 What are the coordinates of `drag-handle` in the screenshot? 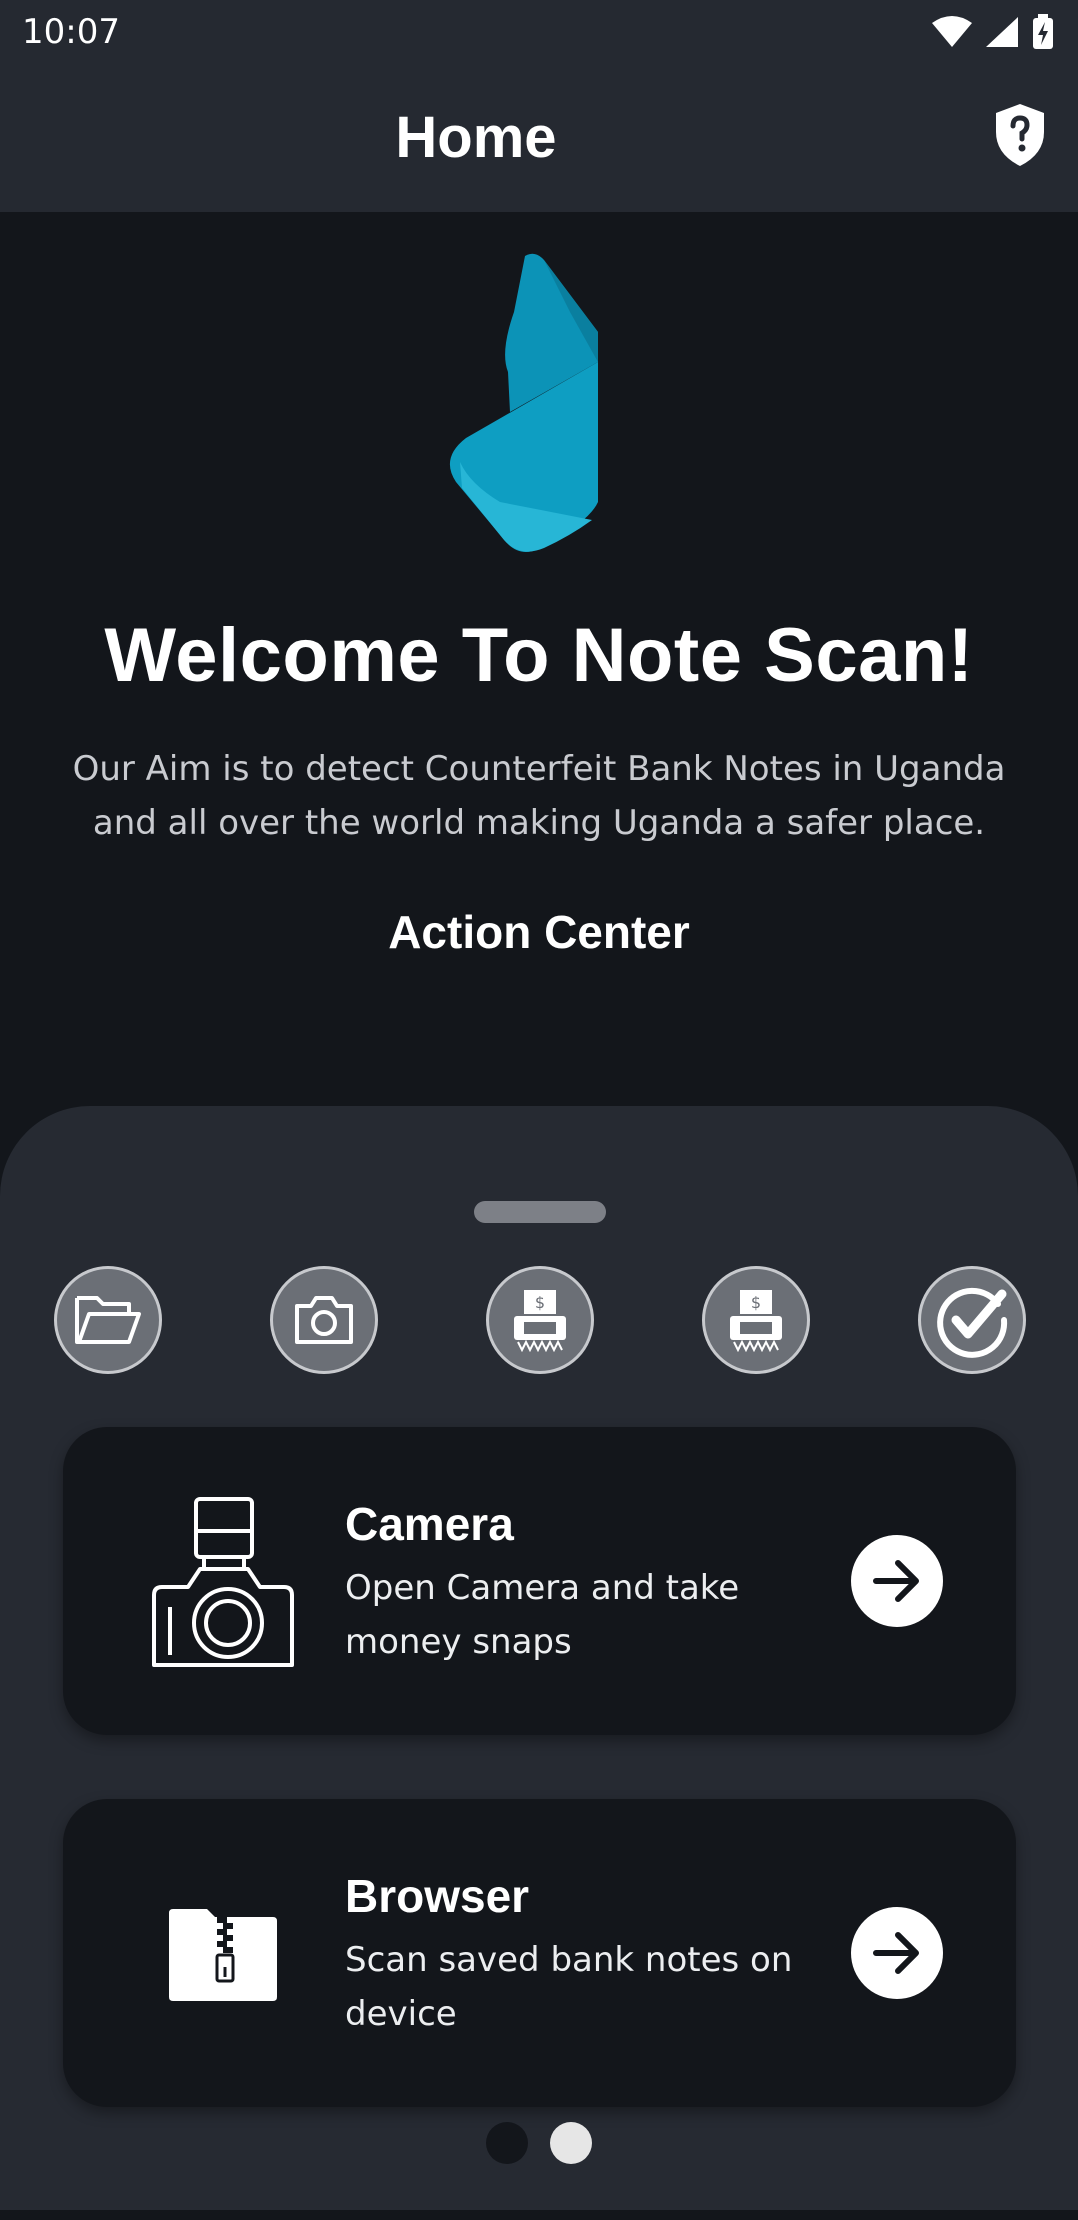 It's located at (540, 1212).